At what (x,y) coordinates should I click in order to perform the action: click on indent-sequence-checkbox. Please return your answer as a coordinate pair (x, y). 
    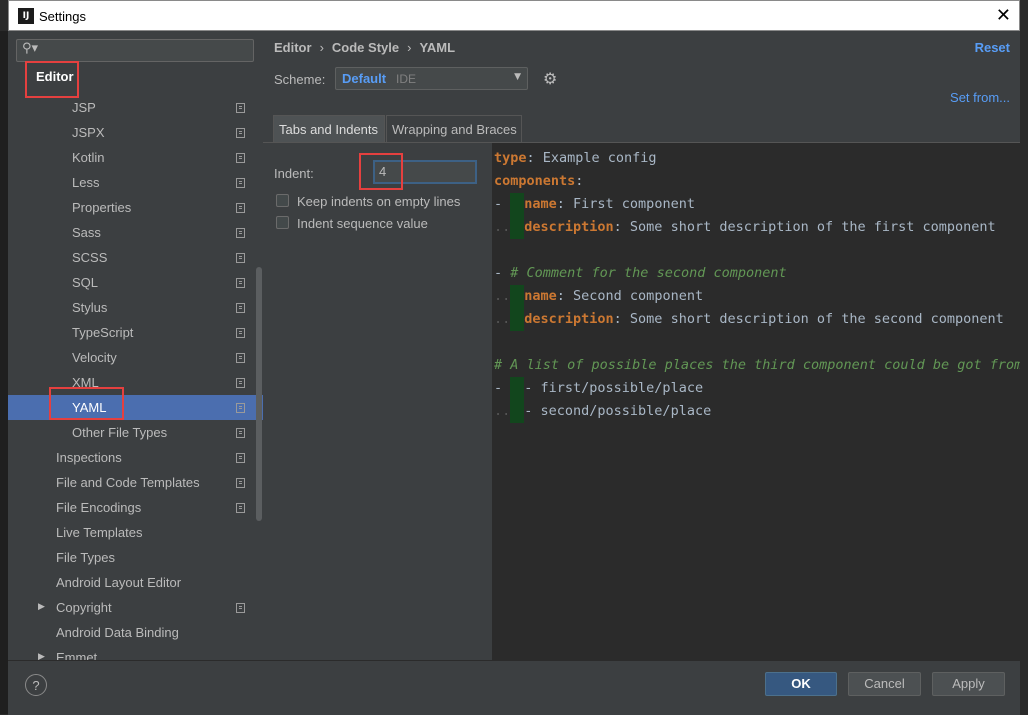
    Looking at the image, I should click on (282, 222).